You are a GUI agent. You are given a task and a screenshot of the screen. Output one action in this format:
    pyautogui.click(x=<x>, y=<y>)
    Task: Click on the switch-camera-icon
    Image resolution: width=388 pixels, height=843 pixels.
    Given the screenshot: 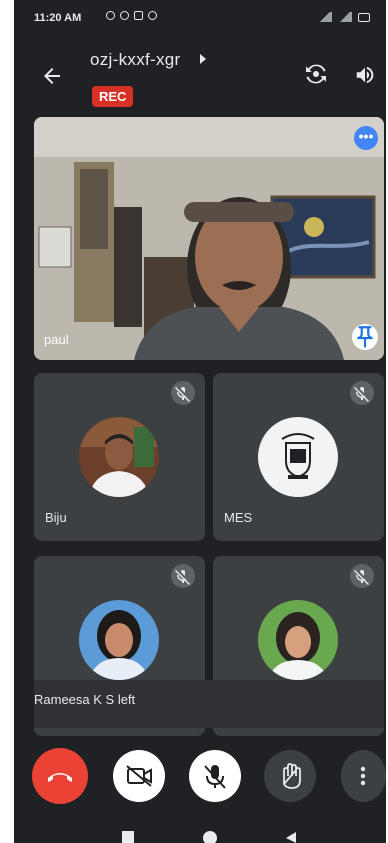 What is the action you would take?
    pyautogui.click(x=316, y=74)
    